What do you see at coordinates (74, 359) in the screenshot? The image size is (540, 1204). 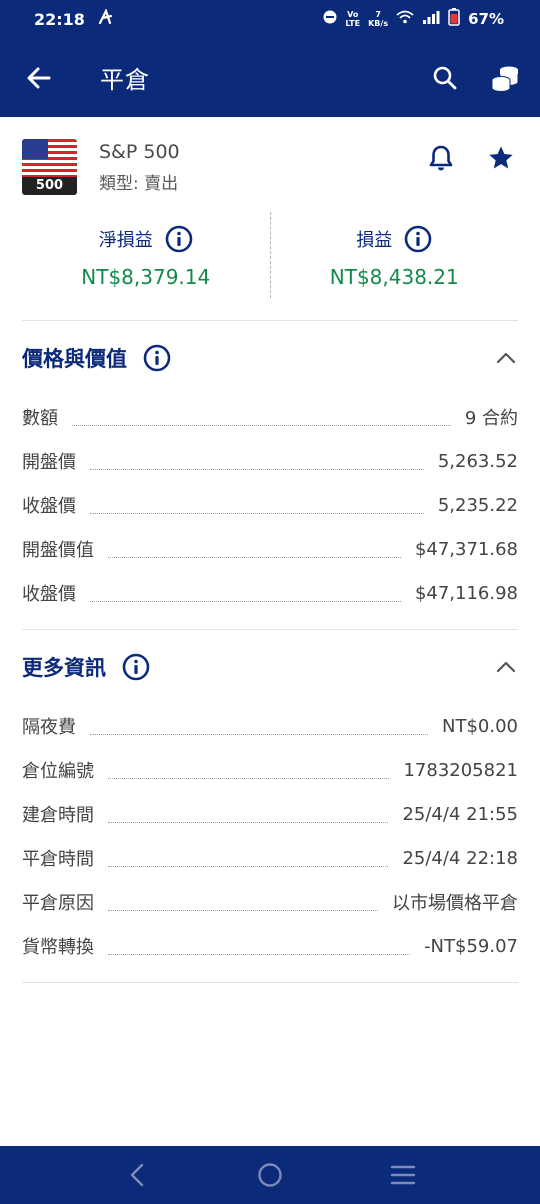 I see `section-title: 價格與價值` at bounding box center [74, 359].